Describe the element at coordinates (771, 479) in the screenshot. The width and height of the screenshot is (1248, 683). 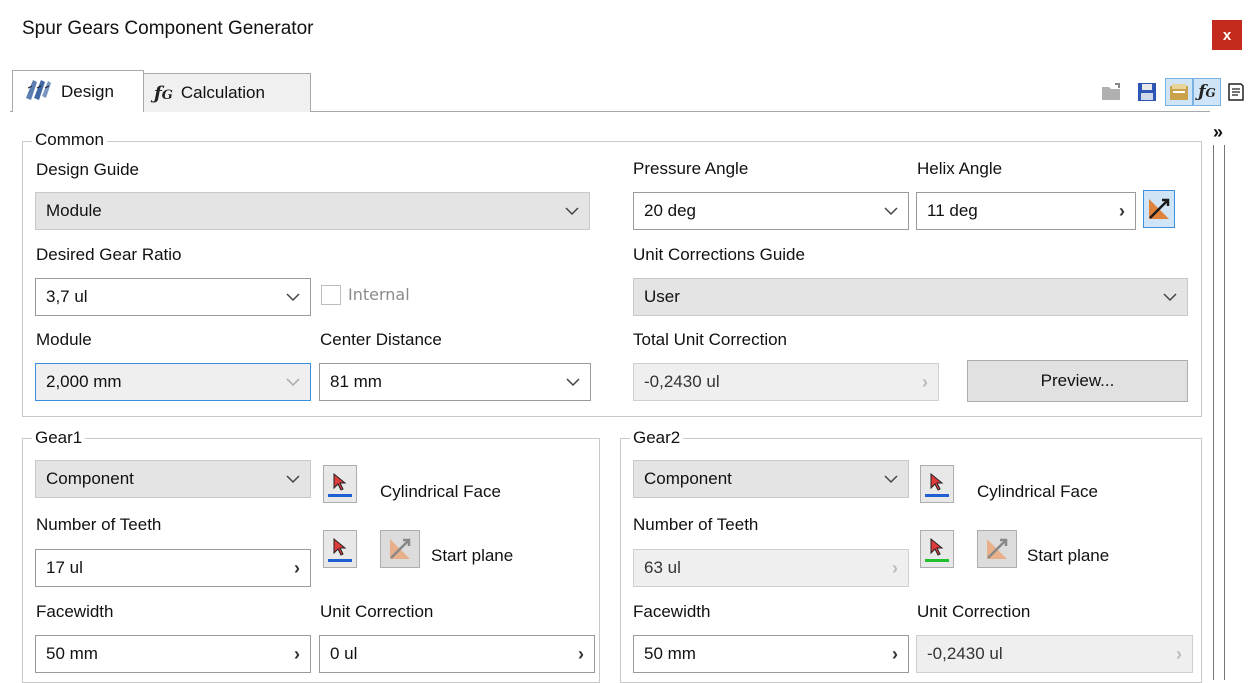
I see `gear2-type-select: Component` at that location.